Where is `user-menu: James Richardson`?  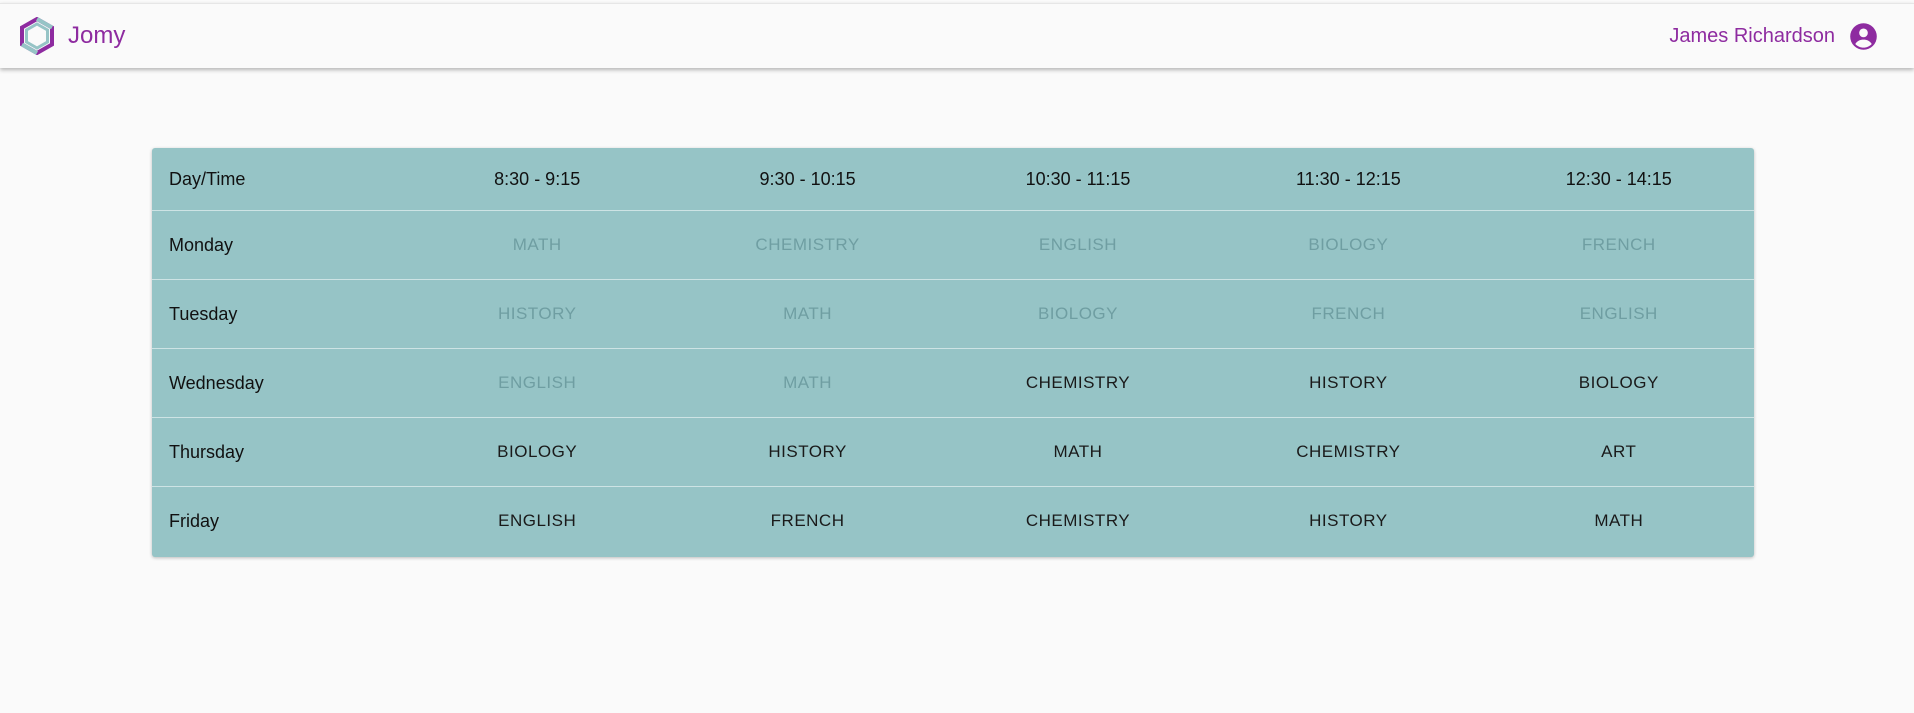
user-menu: James Richardson is located at coordinates (1773, 36).